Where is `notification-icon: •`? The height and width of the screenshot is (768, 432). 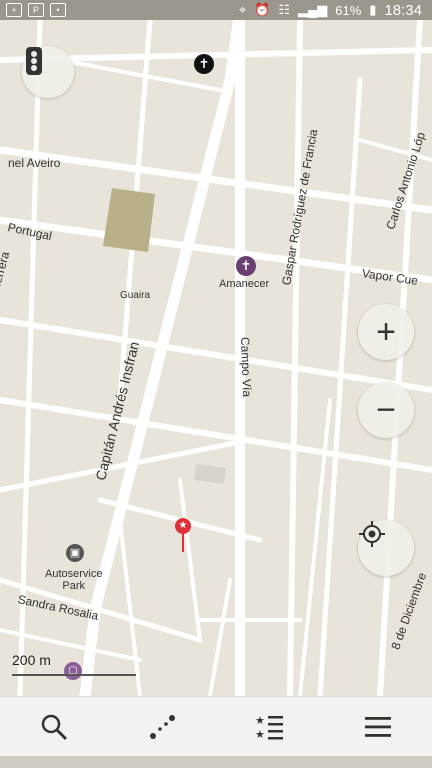 notification-icon: • is located at coordinates (58, 10).